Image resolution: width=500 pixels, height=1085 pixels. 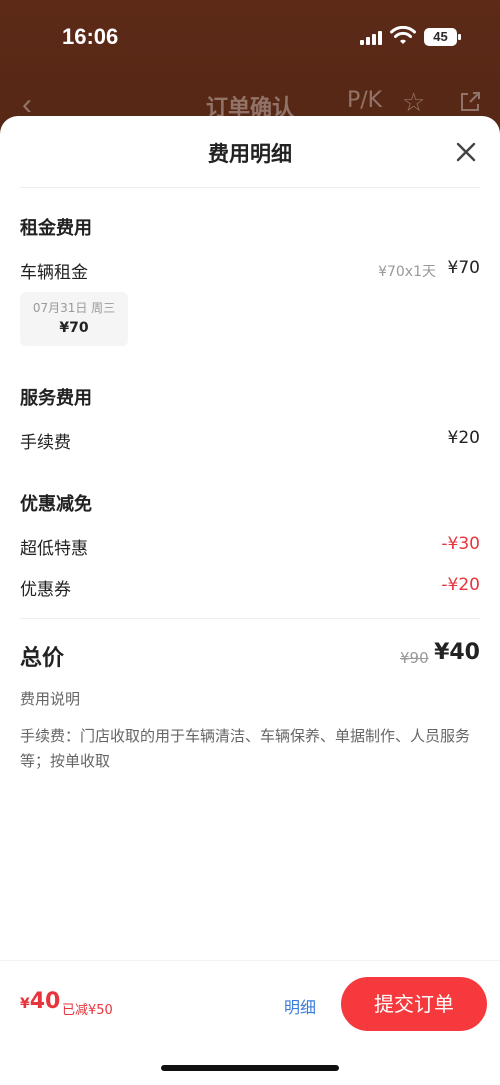 What do you see at coordinates (74, 328) in the screenshot?
I see `rental-day-price: ¥70` at bounding box center [74, 328].